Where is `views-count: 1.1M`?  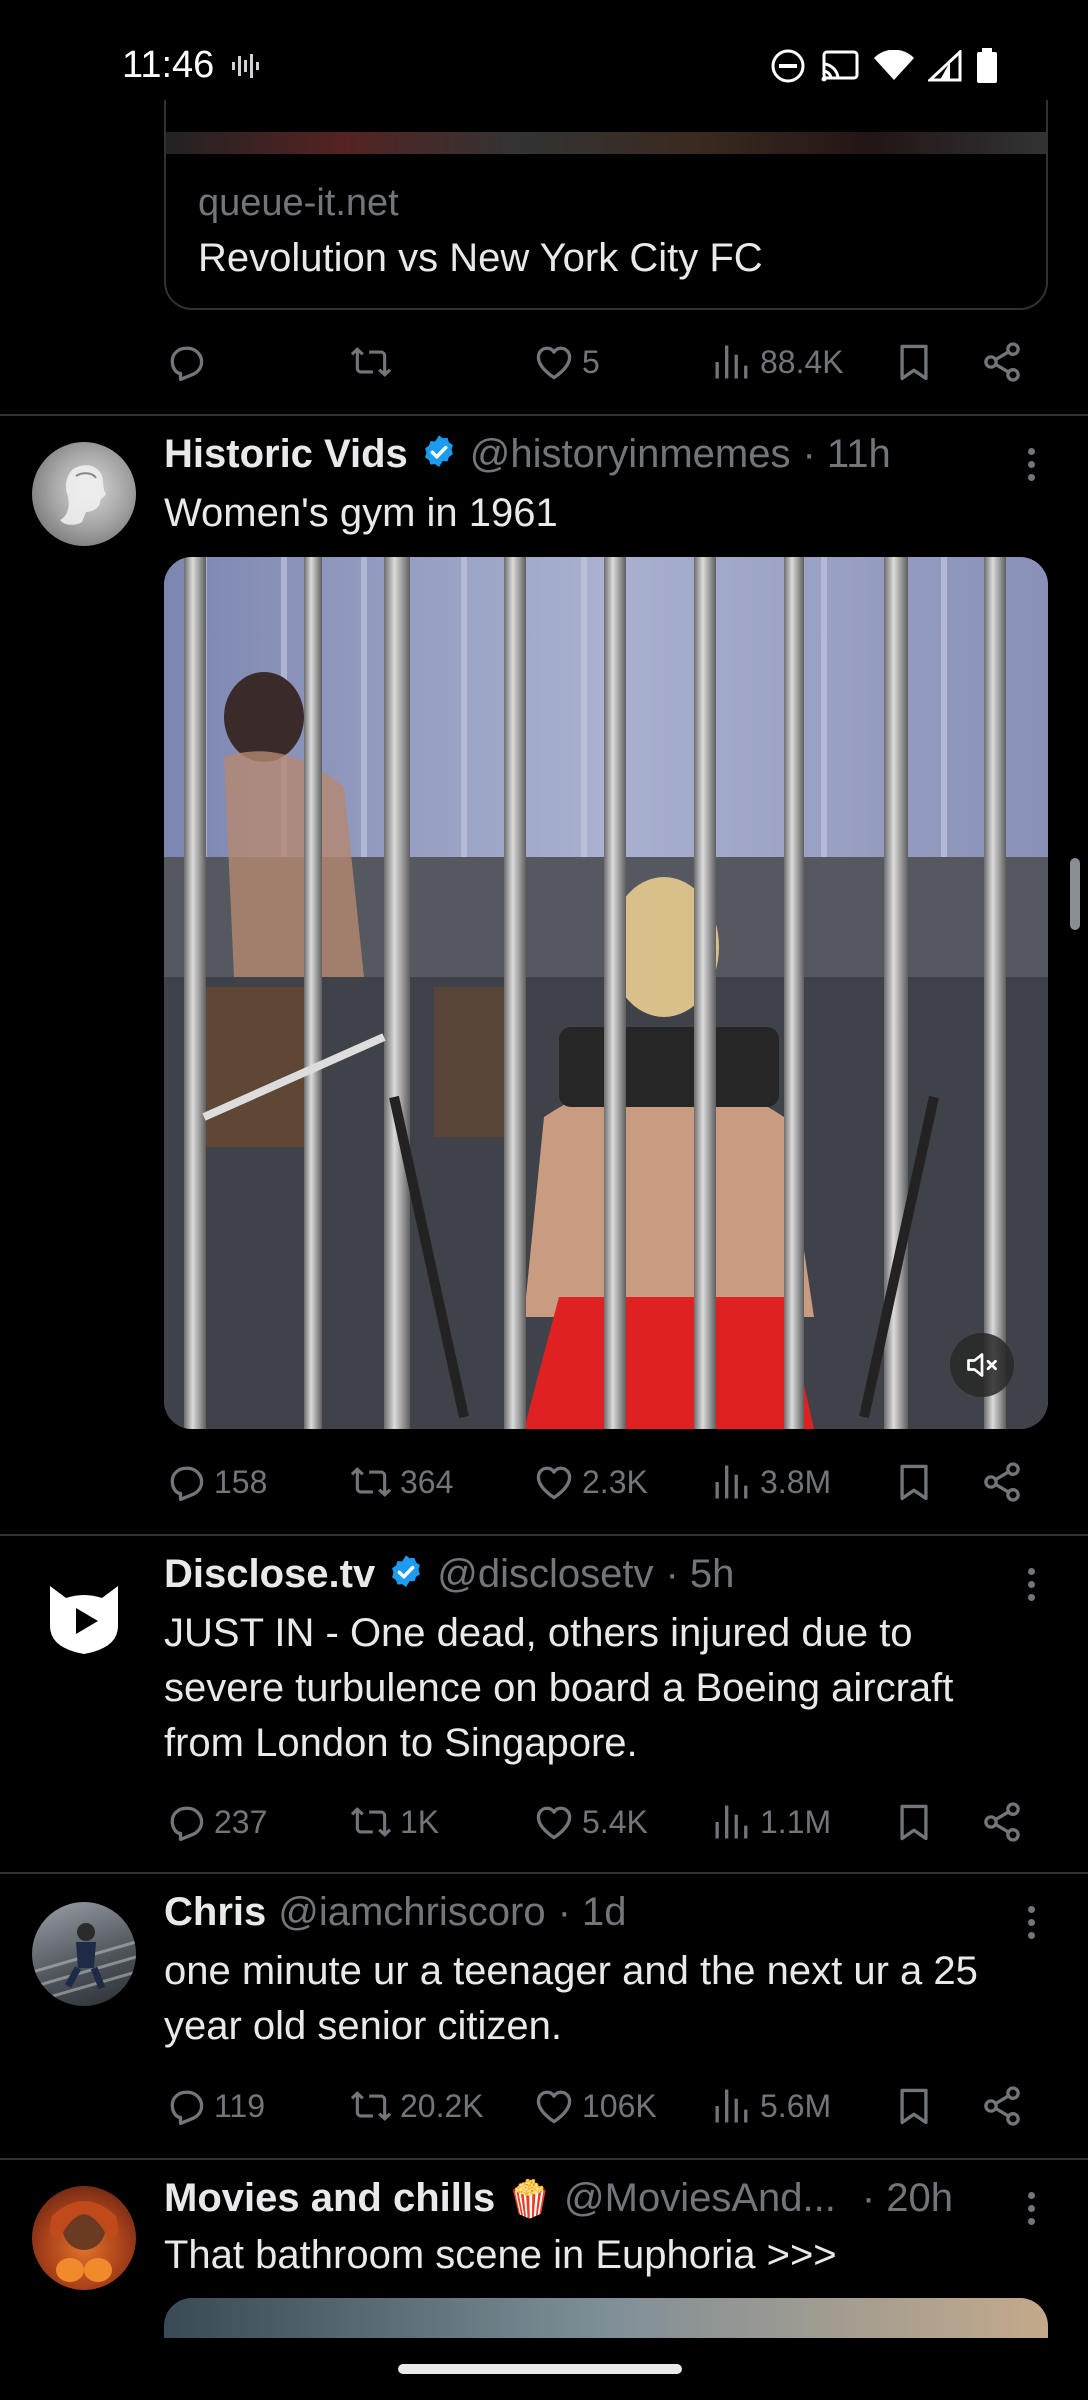
views-count: 1.1M is located at coordinates (796, 1821).